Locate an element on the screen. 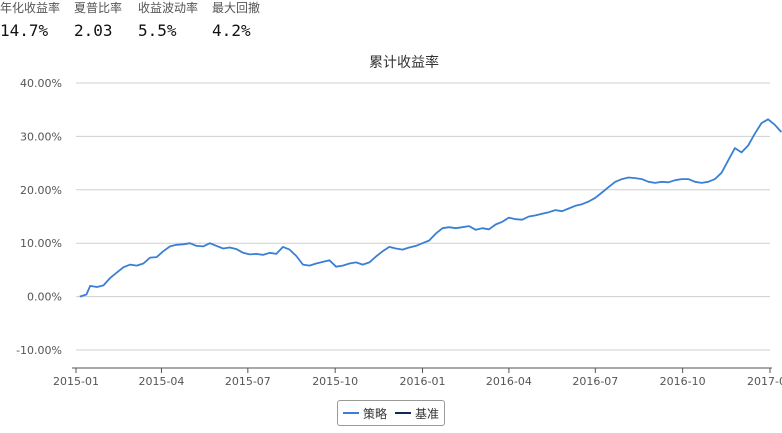  y-tick-label: 20.00% is located at coordinates (41, 190).